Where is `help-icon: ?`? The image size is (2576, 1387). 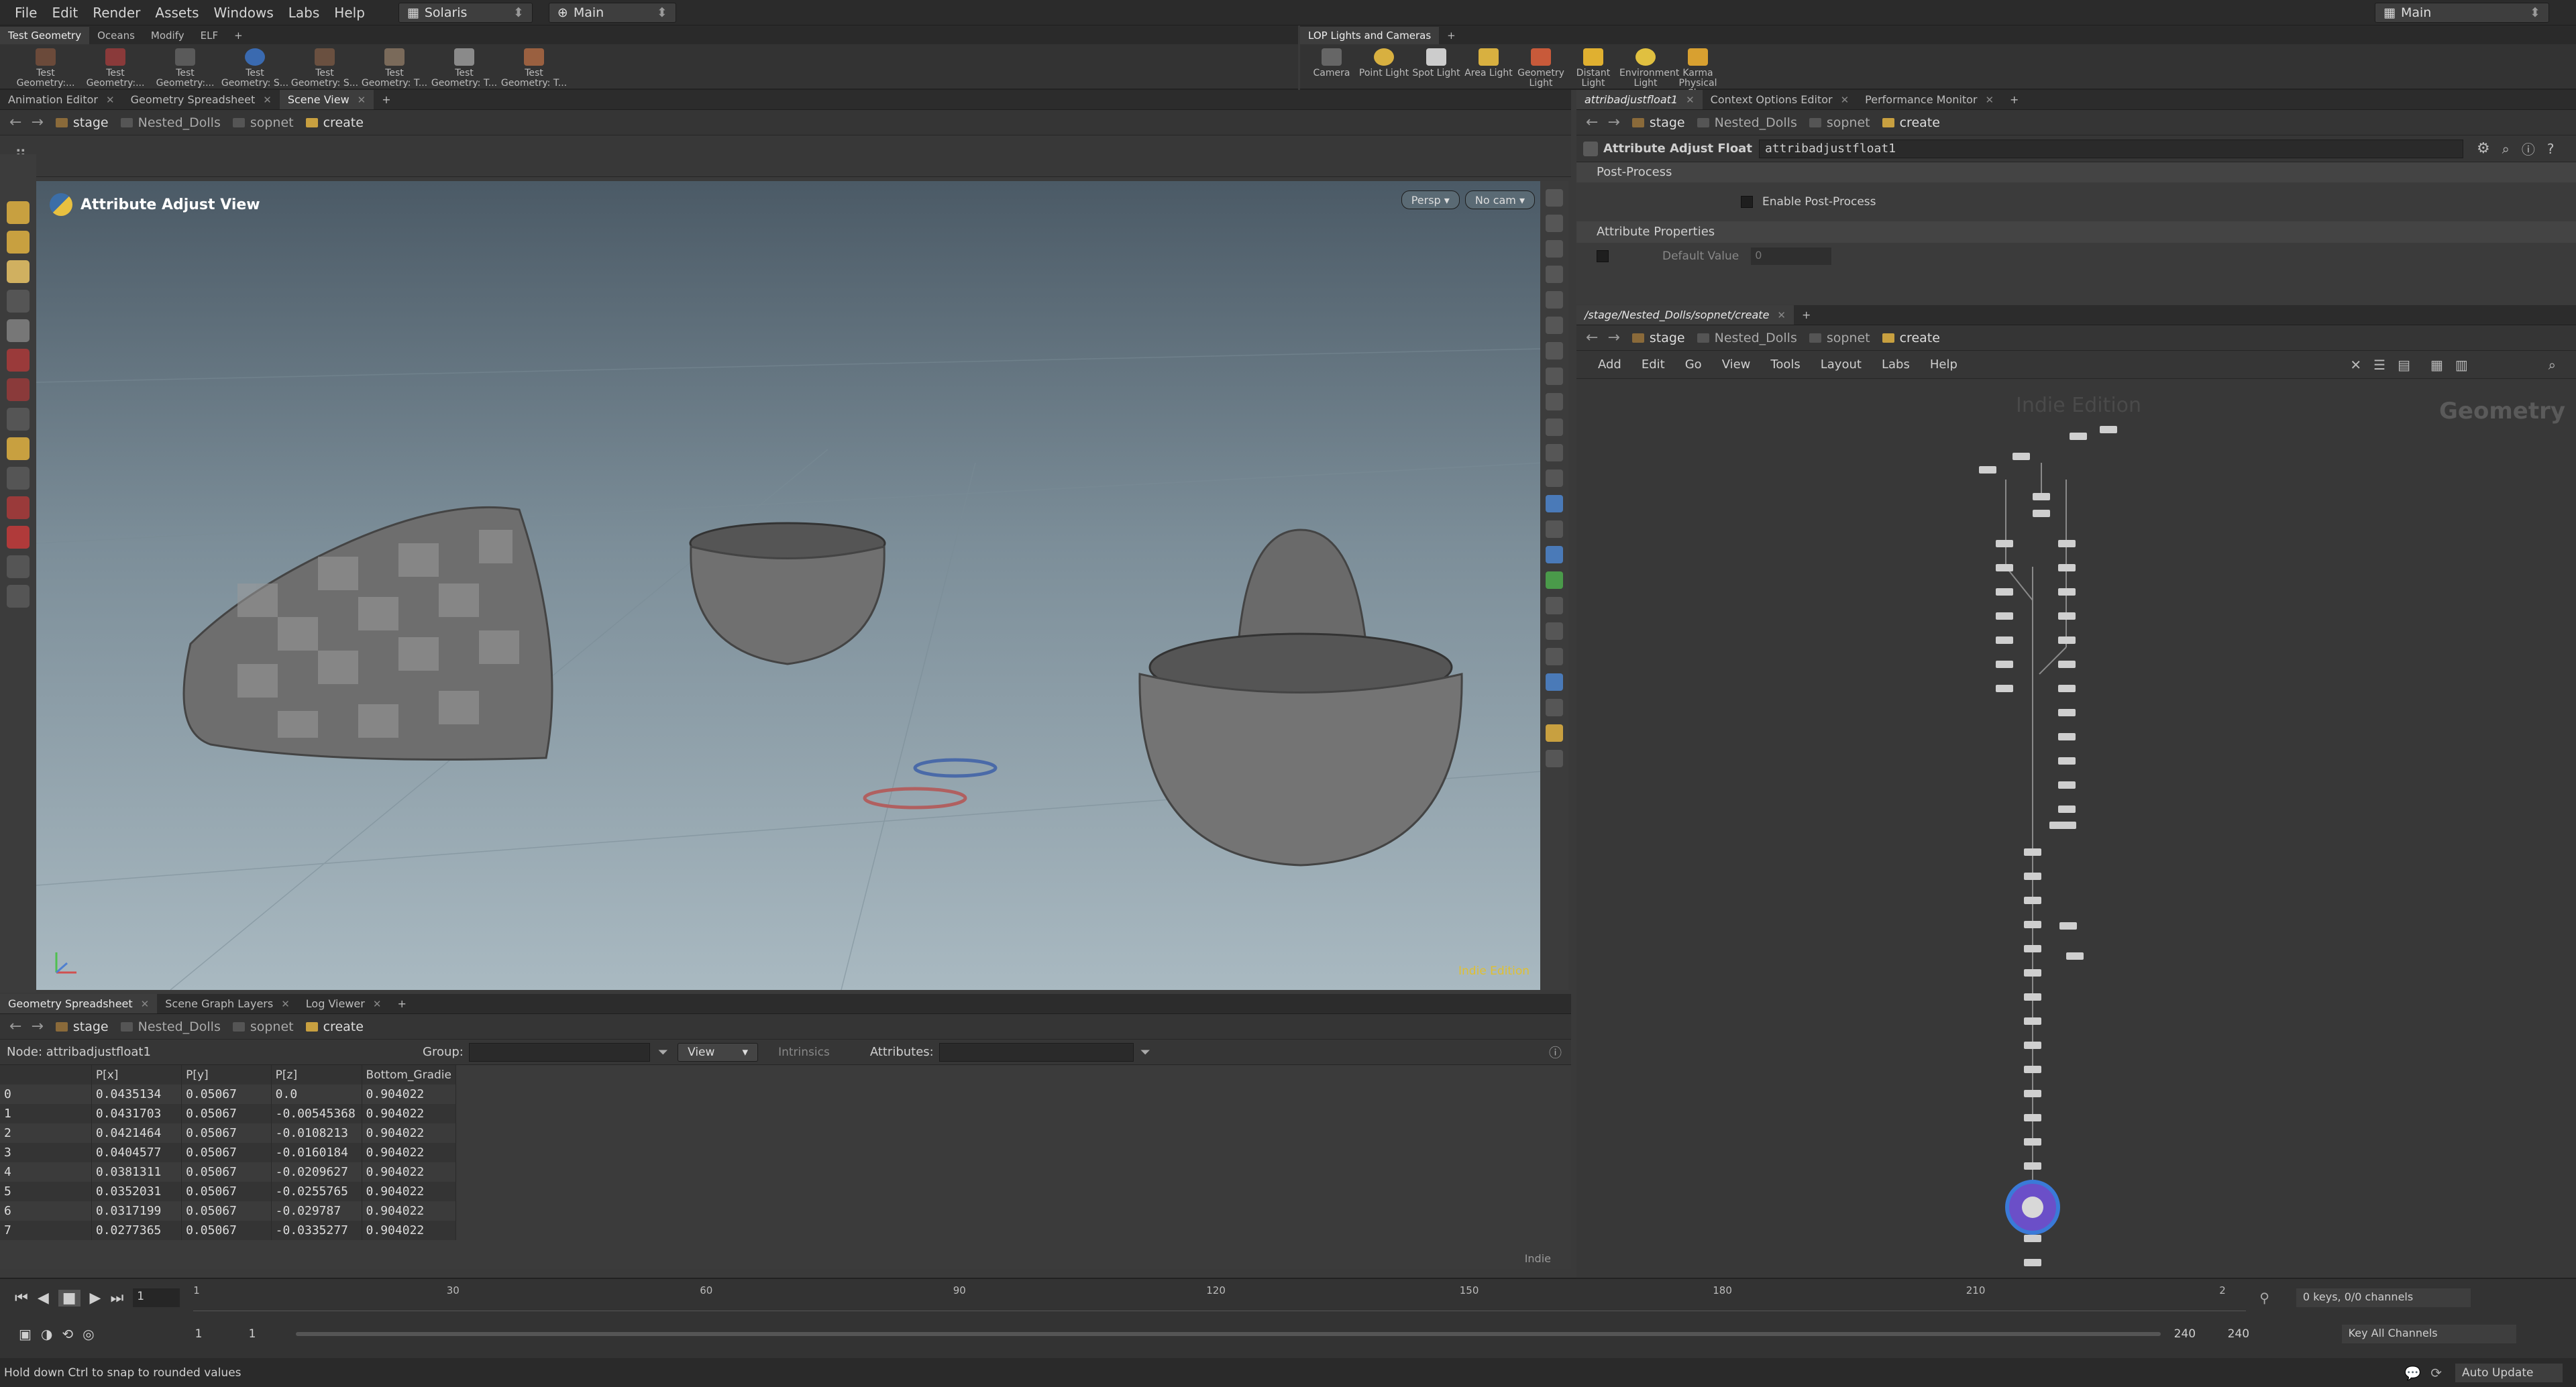
help-icon: ? is located at coordinates (2551, 149).